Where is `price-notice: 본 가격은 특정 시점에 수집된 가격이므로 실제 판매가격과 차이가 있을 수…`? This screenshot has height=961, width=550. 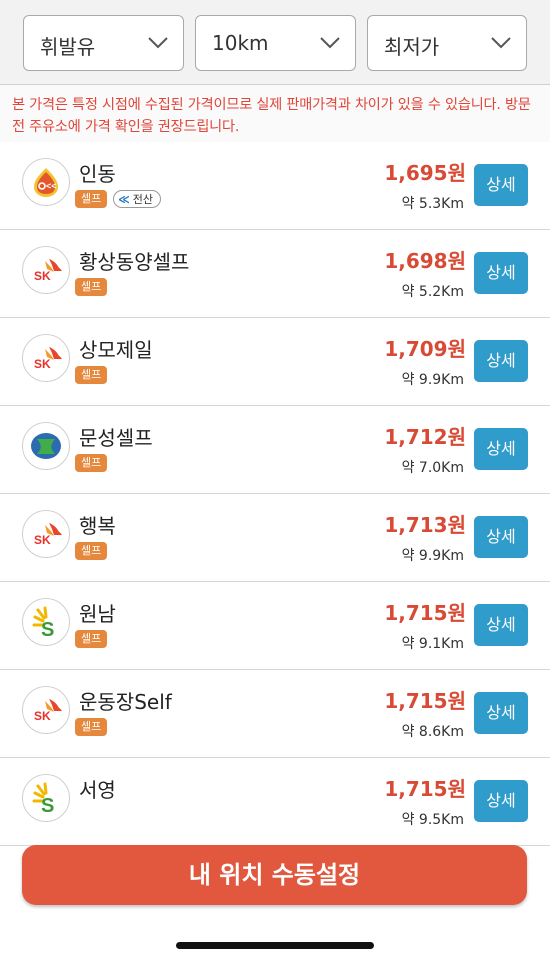
price-notice: 본 가격은 특정 시점에 수집된 가격이므로 실제 판매가격과 차이가 있을 수… is located at coordinates (275, 113).